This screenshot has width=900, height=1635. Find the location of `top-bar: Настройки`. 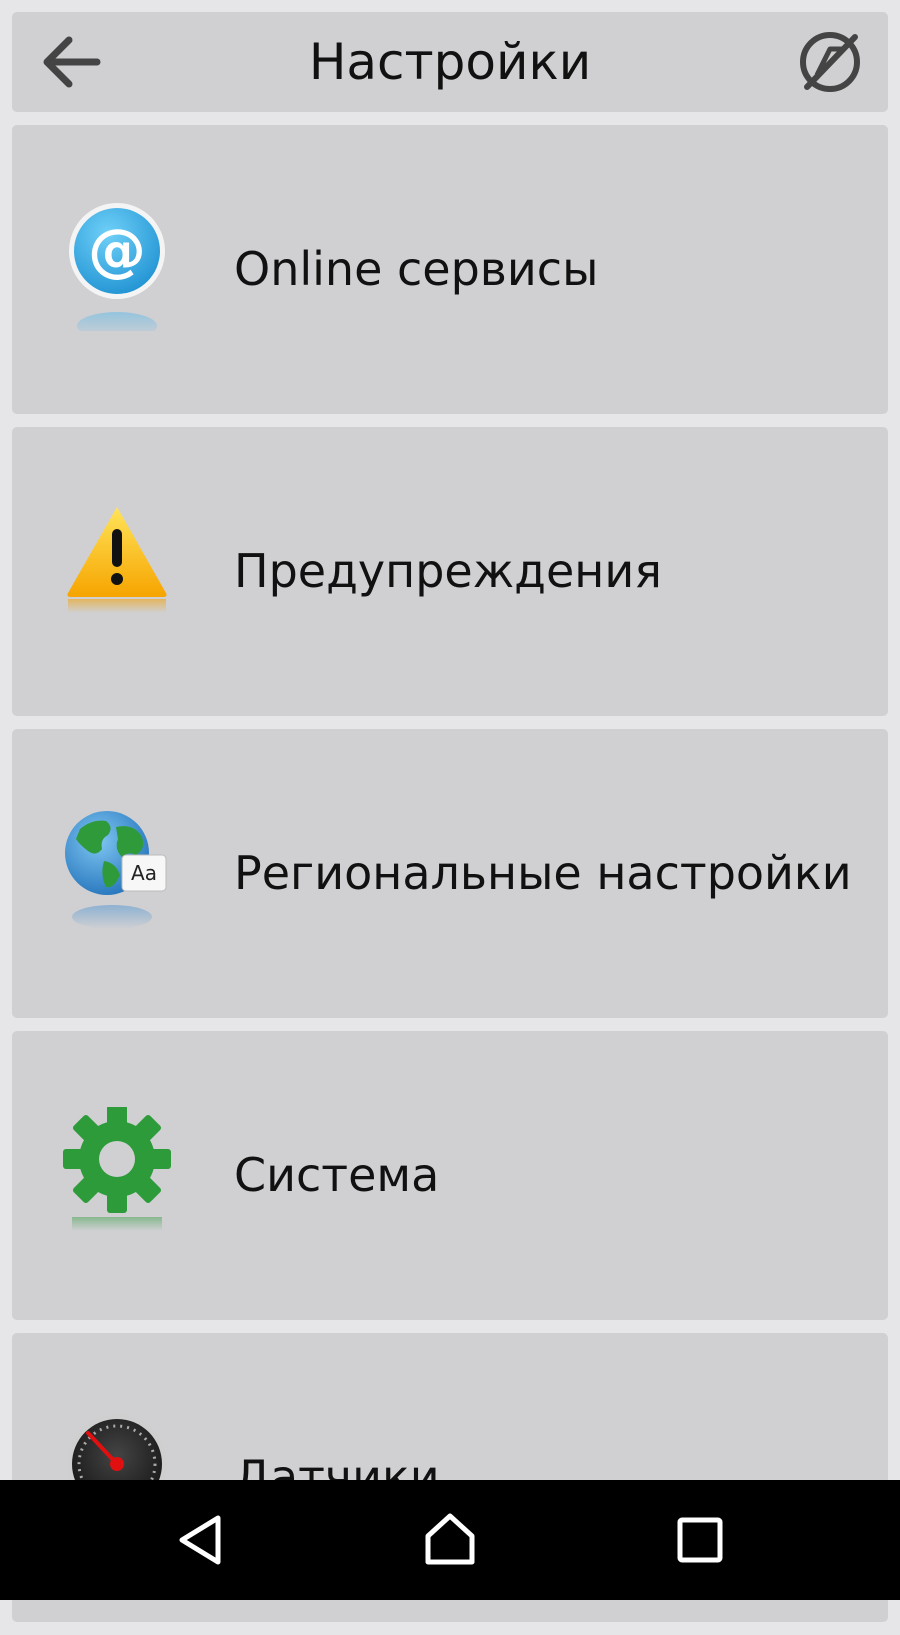

top-bar: Настройки is located at coordinates (450, 62).